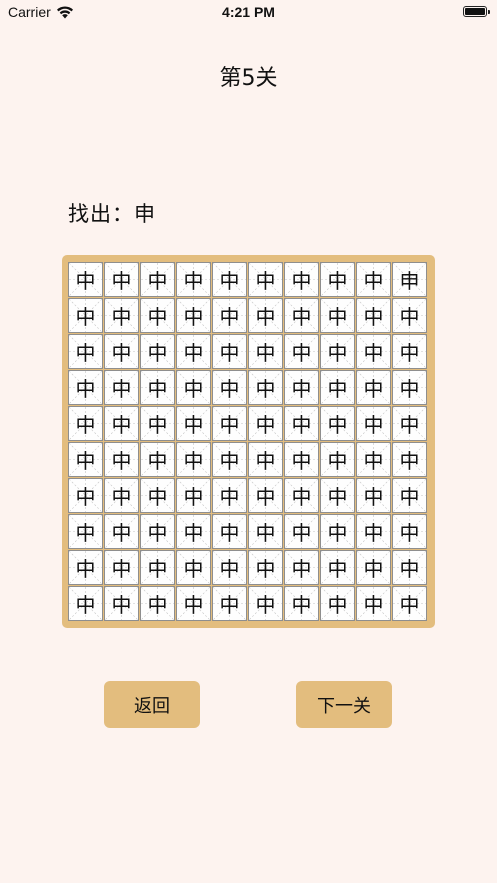 The image size is (497, 883). Describe the element at coordinates (409, 279) in the screenshot. I see `grid-cell: 申` at that location.